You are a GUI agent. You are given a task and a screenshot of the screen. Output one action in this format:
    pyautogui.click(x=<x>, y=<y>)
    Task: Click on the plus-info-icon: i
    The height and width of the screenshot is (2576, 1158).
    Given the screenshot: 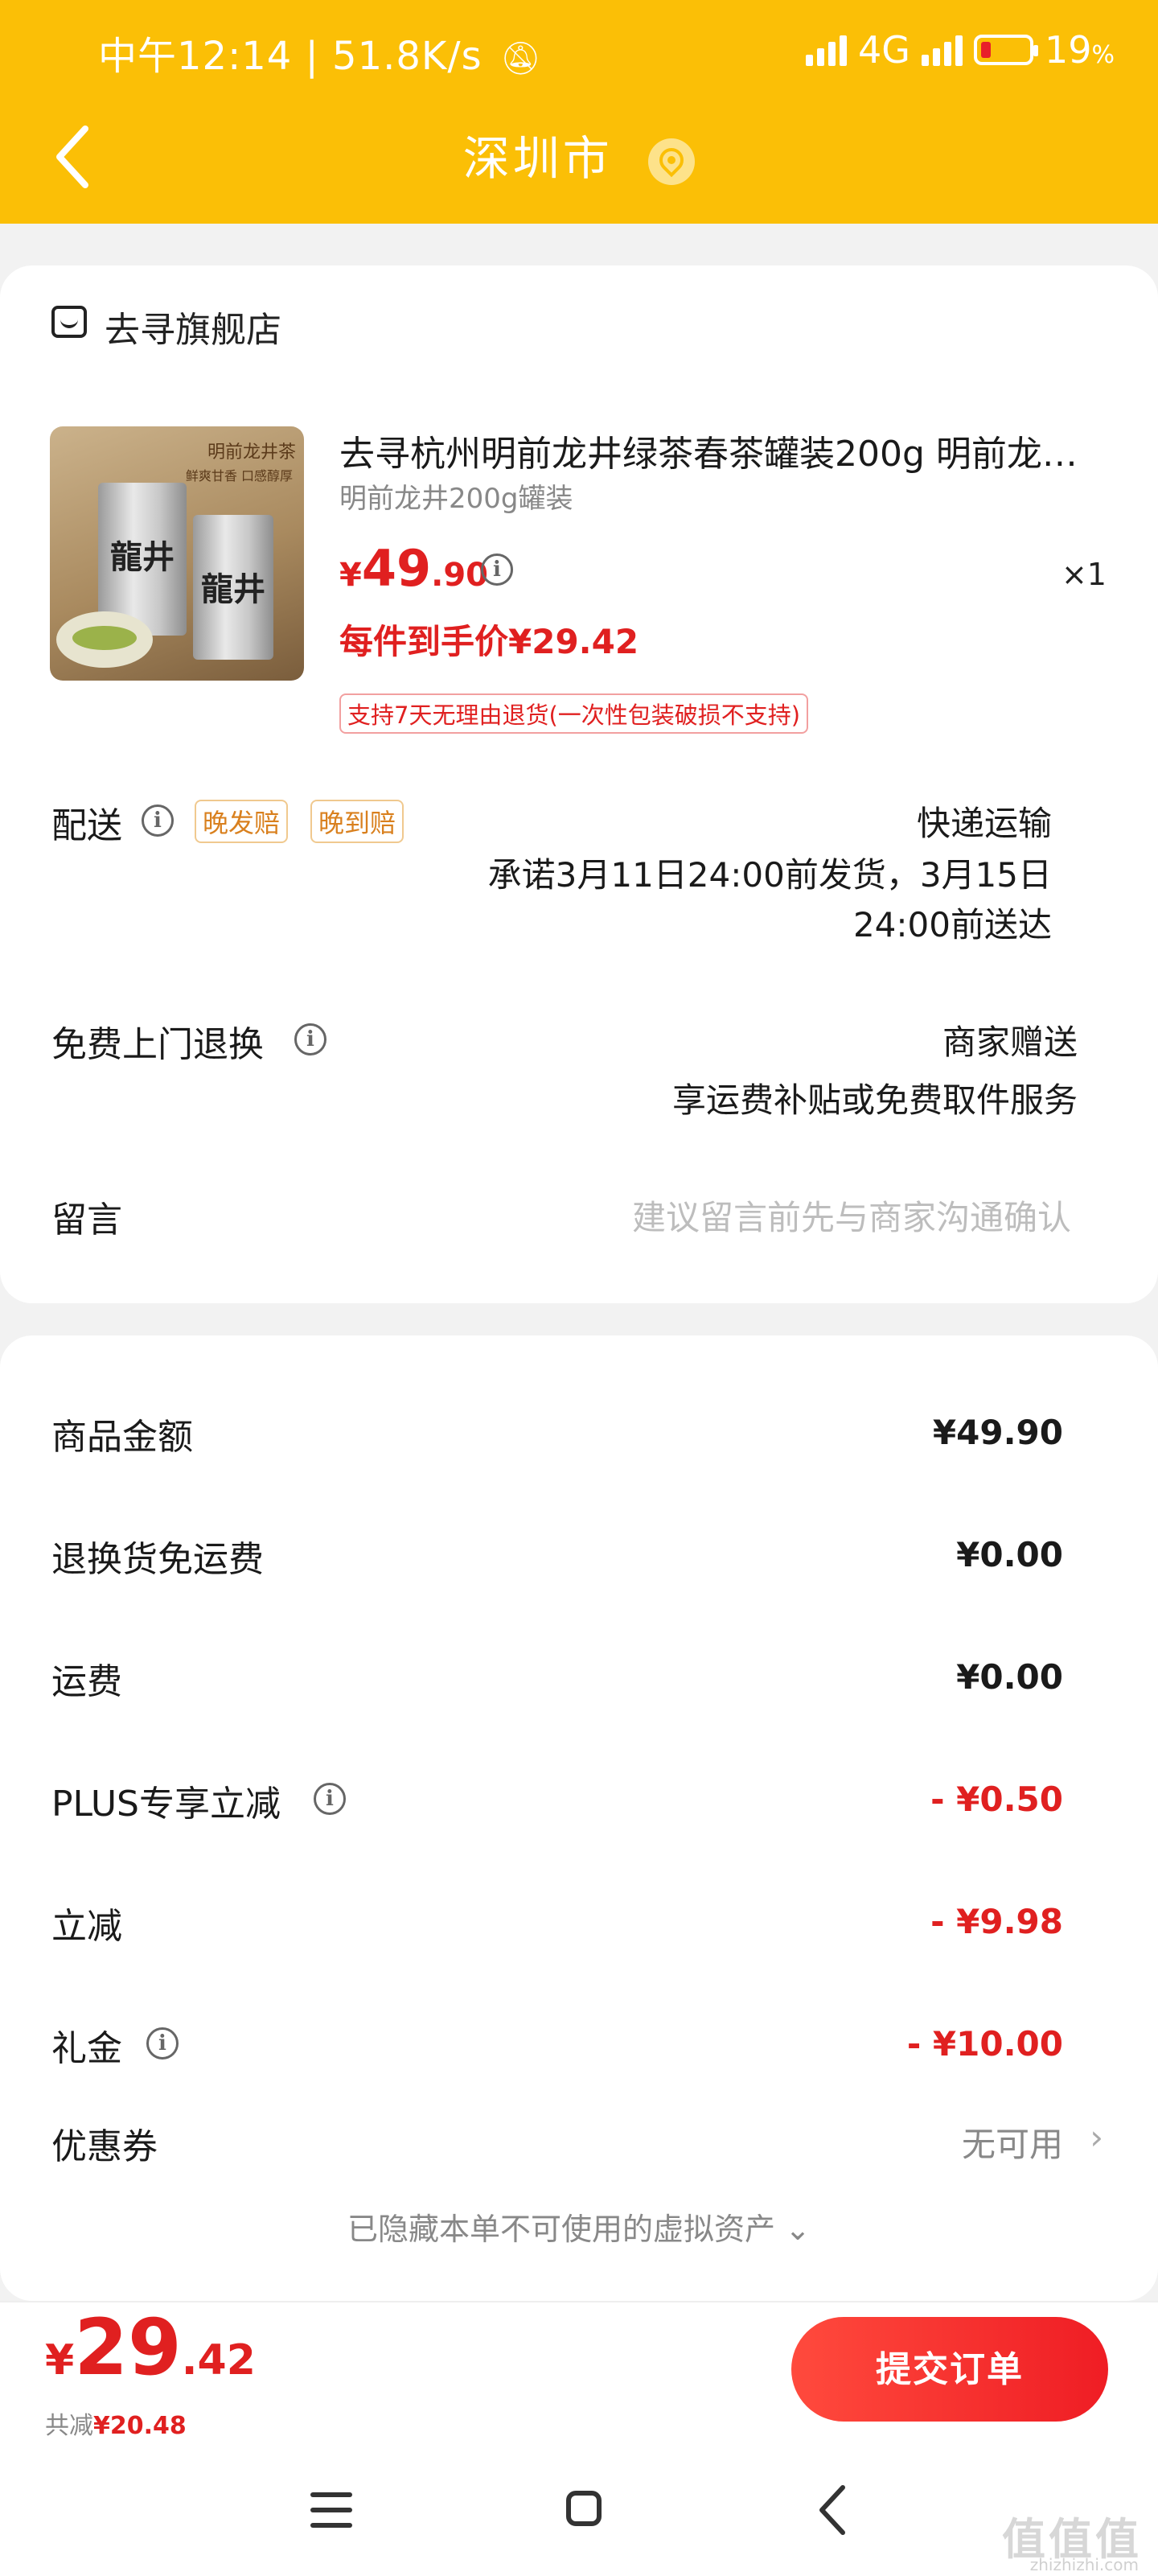 What is the action you would take?
    pyautogui.click(x=330, y=1799)
    